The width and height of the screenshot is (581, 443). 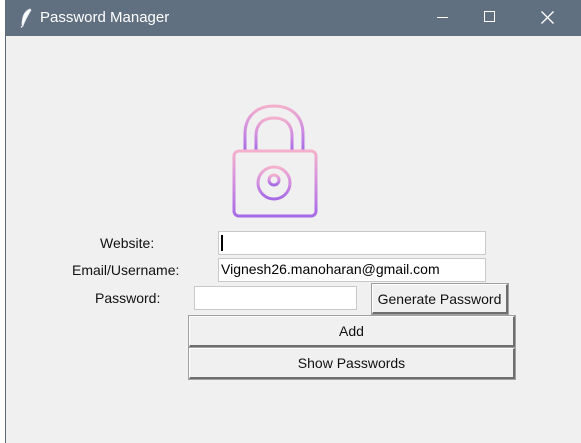 I want to click on padlock-icon, so click(x=274, y=162).